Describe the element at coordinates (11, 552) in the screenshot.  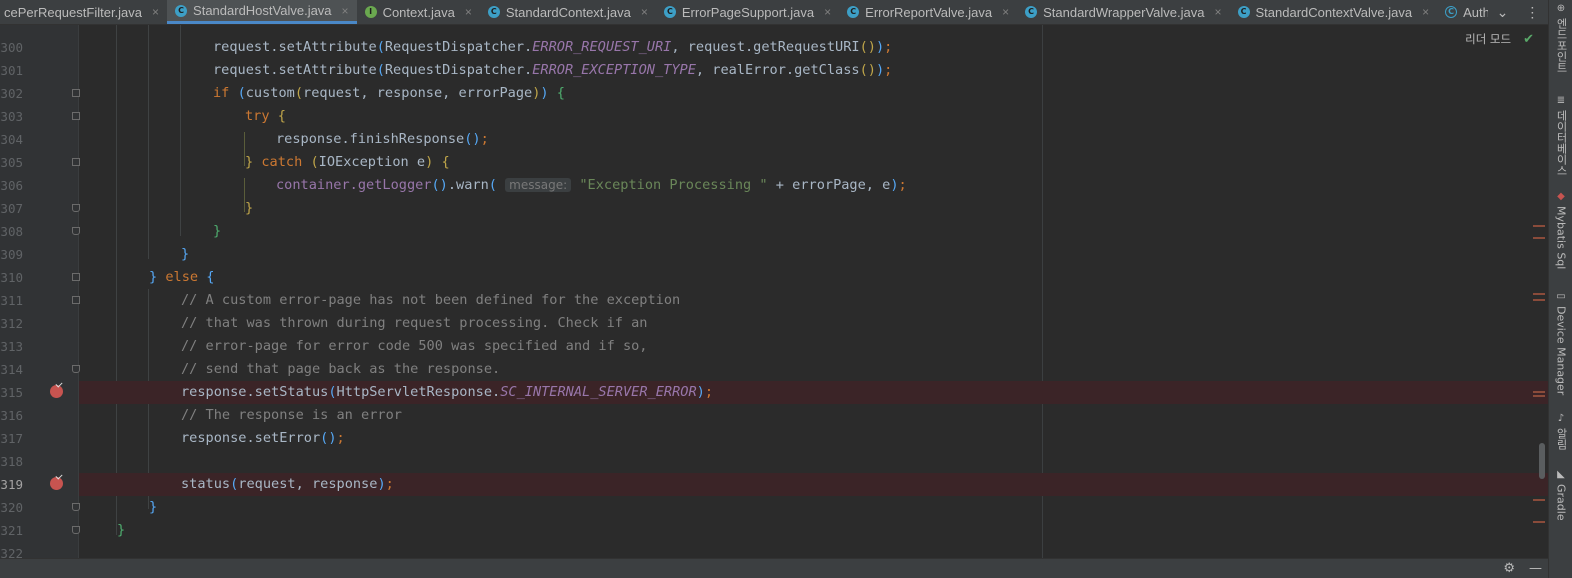
I see `line-number: 322` at that location.